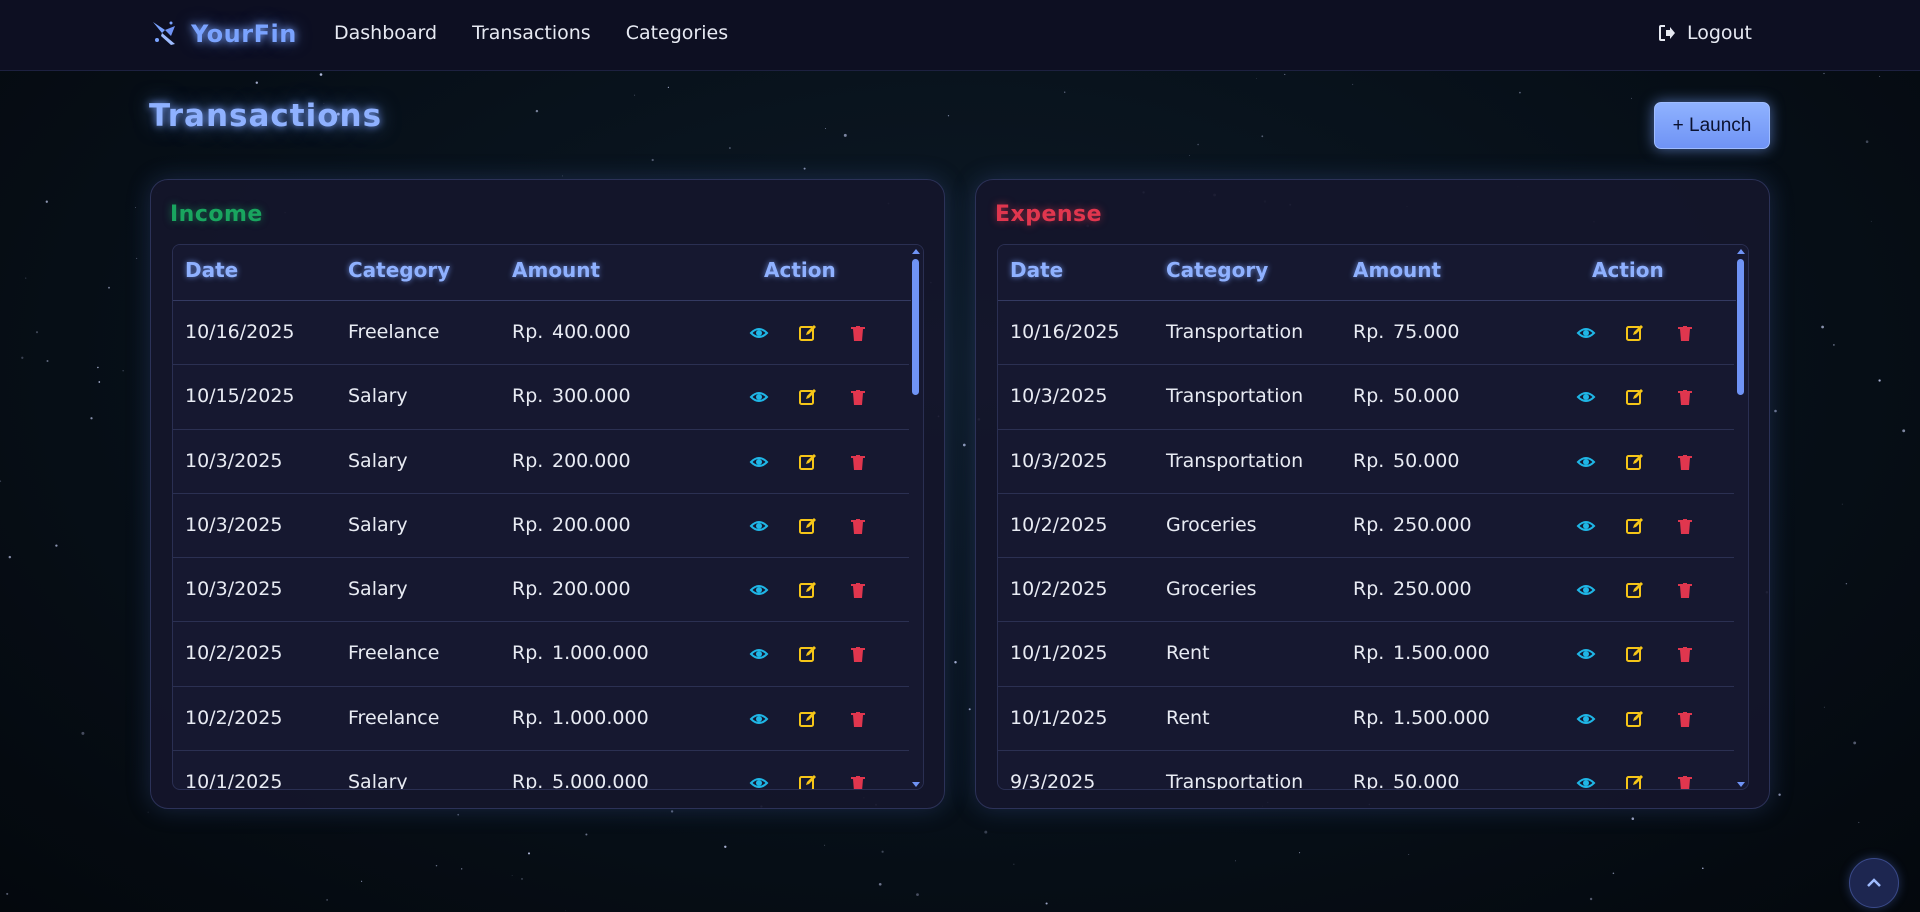 The height and width of the screenshot is (912, 1920). What do you see at coordinates (394, 717) in the screenshot?
I see `row-category: Freelance` at bounding box center [394, 717].